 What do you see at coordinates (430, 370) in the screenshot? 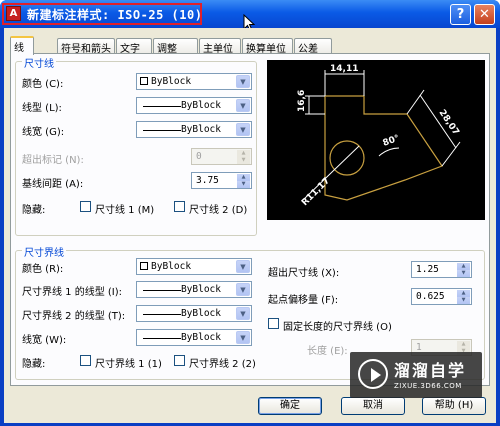
I see `watermark-name: 溜溜自学` at bounding box center [430, 370].